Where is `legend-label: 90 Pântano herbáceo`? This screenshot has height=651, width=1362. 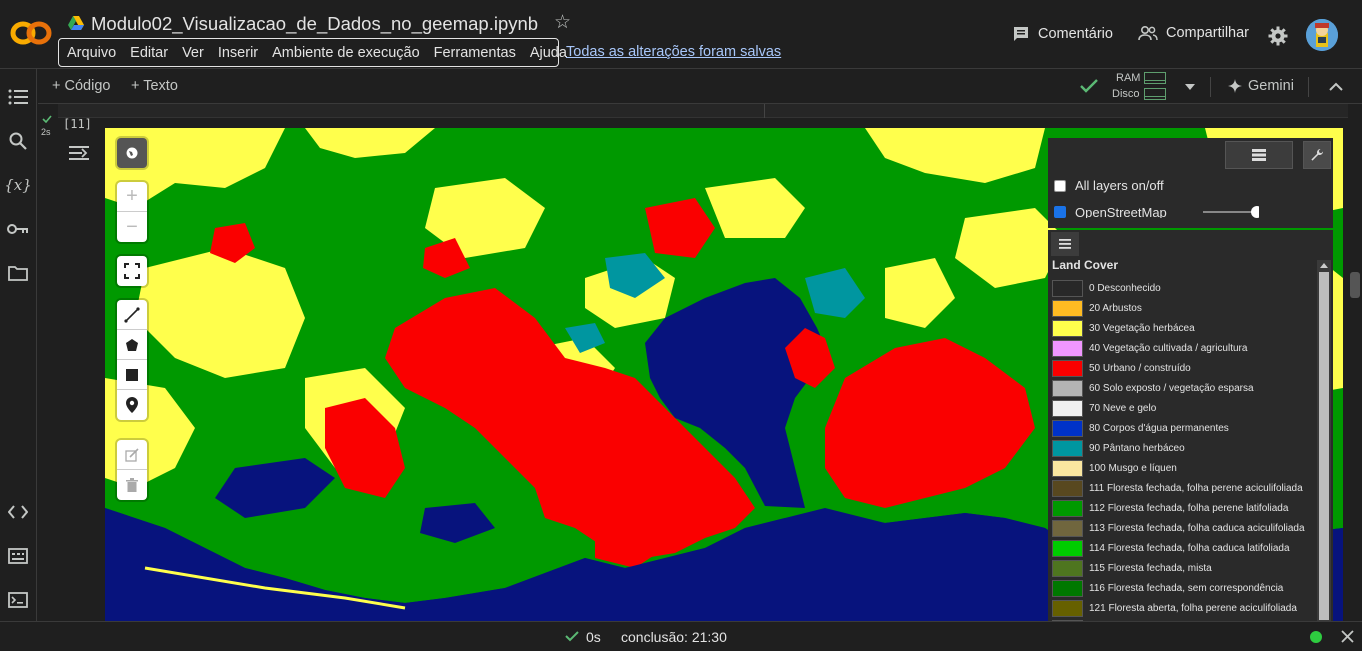 legend-label: 90 Pântano herbáceo is located at coordinates (1137, 448).